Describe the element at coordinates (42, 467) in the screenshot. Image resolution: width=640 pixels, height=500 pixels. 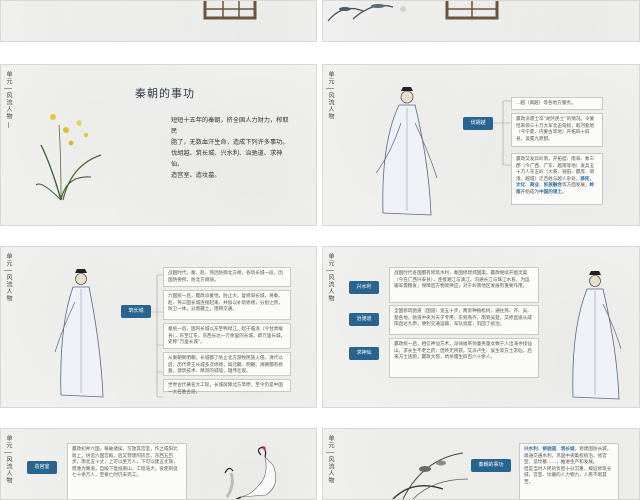
I see `tag-palace: 造宫室` at that location.